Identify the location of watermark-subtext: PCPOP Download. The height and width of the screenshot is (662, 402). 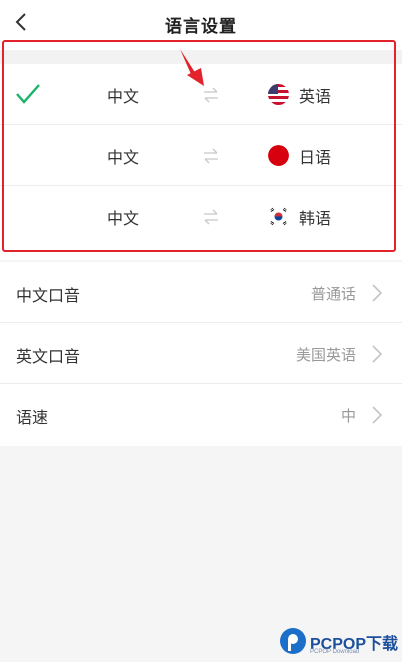
(335, 652).